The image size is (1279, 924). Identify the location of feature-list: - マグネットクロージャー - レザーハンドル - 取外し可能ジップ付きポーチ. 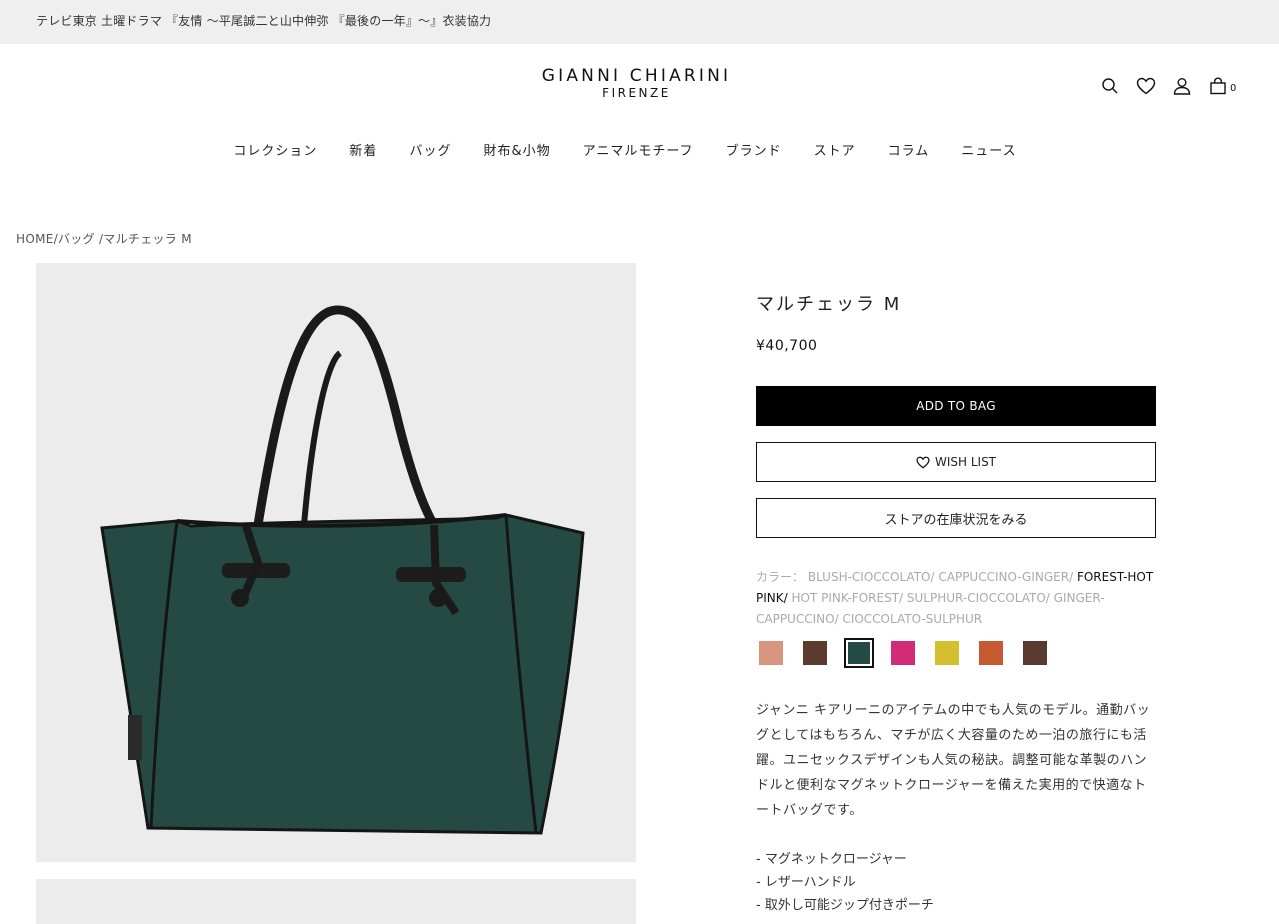
(845, 882).